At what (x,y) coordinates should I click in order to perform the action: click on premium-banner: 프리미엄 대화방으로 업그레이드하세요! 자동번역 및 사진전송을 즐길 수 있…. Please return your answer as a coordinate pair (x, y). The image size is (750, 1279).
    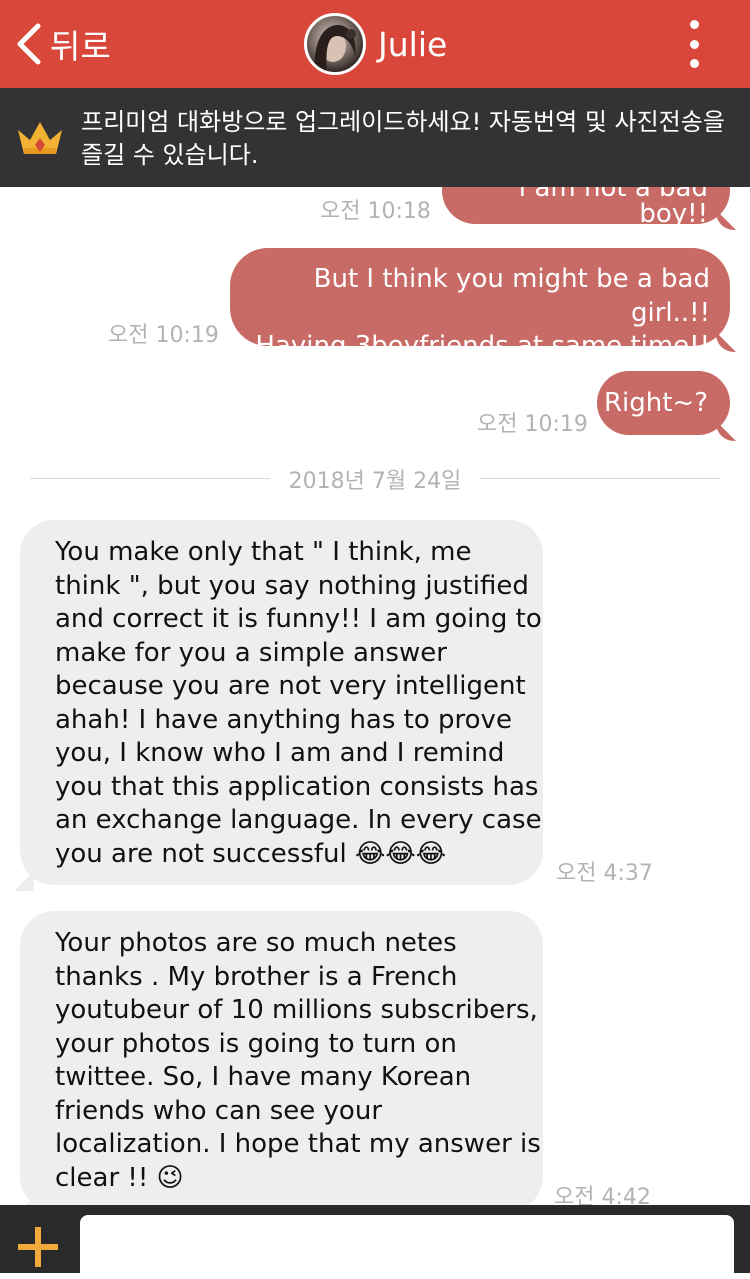
    Looking at the image, I should click on (375, 137).